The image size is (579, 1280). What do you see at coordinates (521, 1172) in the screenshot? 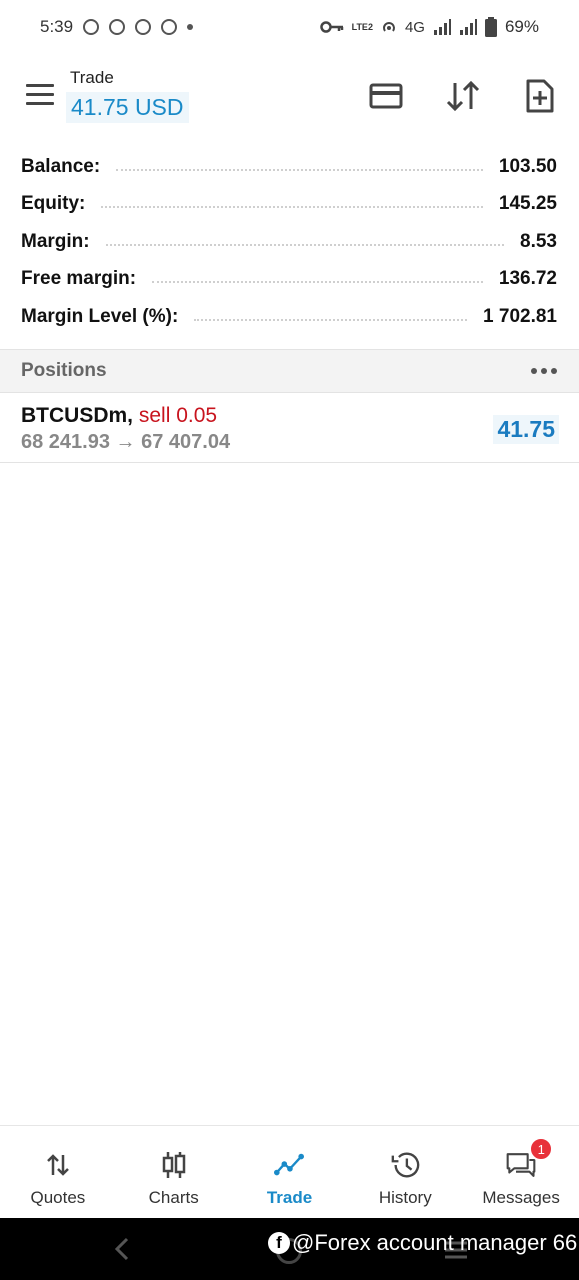
I see `nav-messages: Messages 1` at bounding box center [521, 1172].